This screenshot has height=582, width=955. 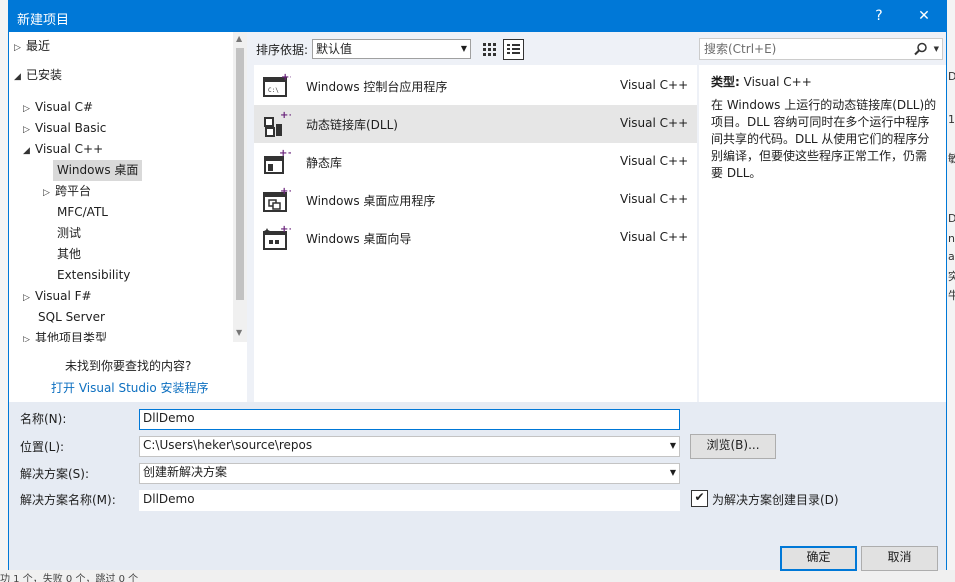 What do you see at coordinates (359, 239) in the screenshot?
I see `template-name: Windows 桌面向导` at bounding box center [359, 239].